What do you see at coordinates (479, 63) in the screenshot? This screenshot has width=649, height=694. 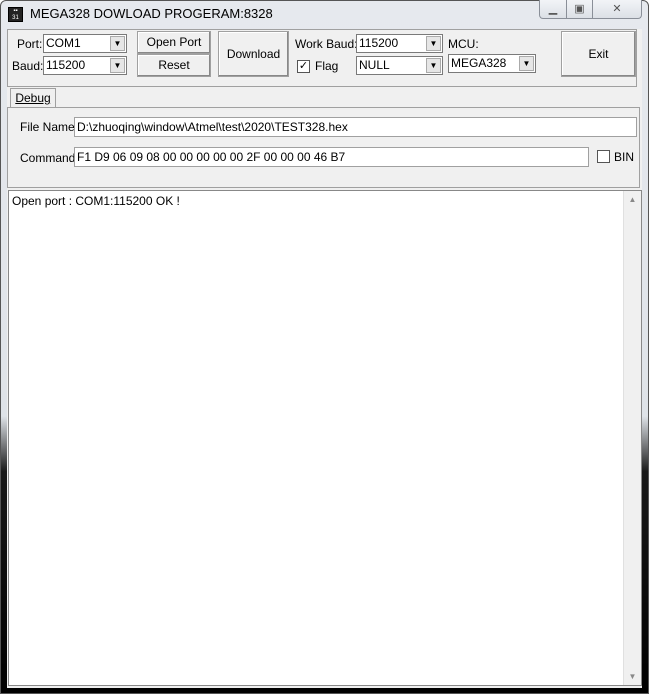 I see `mcu-value: MEGA328` at bounding box center [479, 63].